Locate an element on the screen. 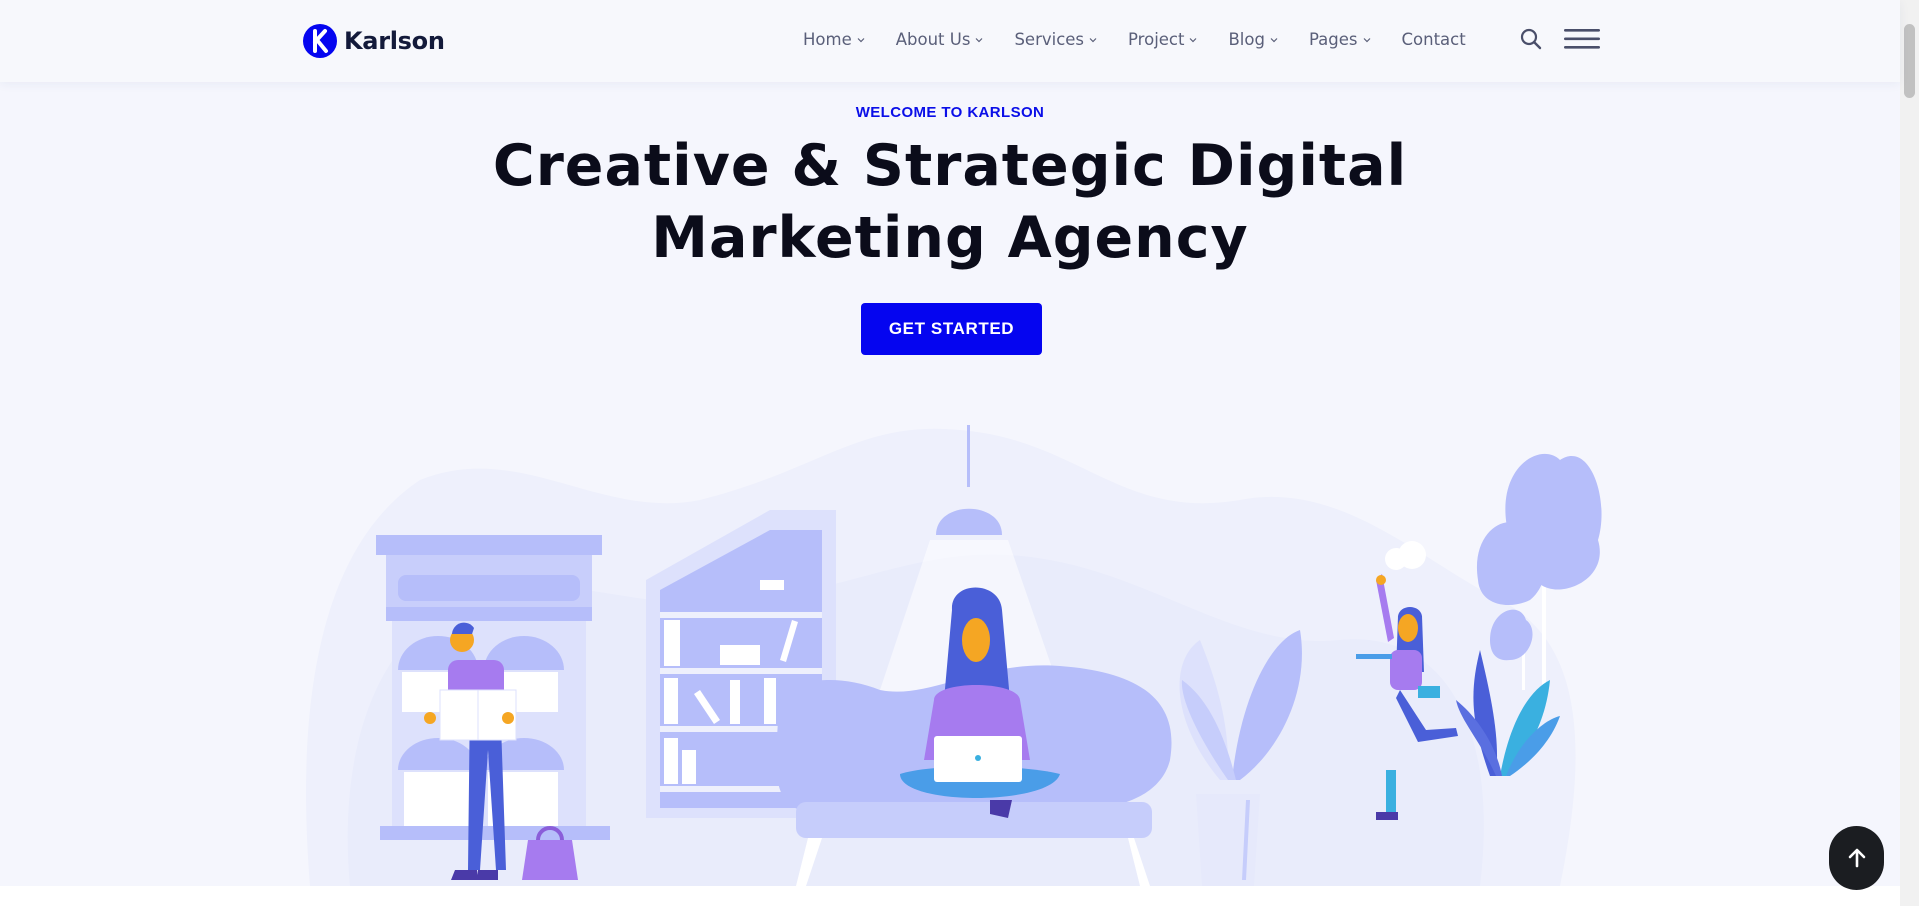 The width and height of the screenshot is (1919, 906). nav-item-label: About Us is located at coordinates (933, 39).